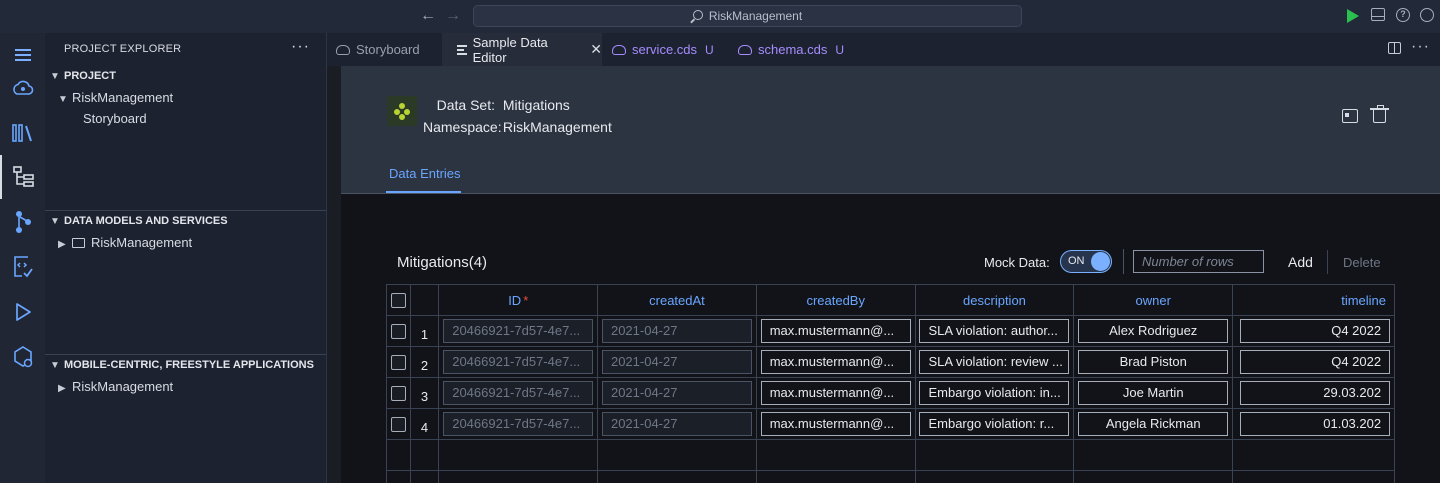 The height and width of the screenshot is (483, 1440). What do you see at coordinates (526, 300) in the screenshot?
I see `required-marker: *` at bounding box center [526, 300].